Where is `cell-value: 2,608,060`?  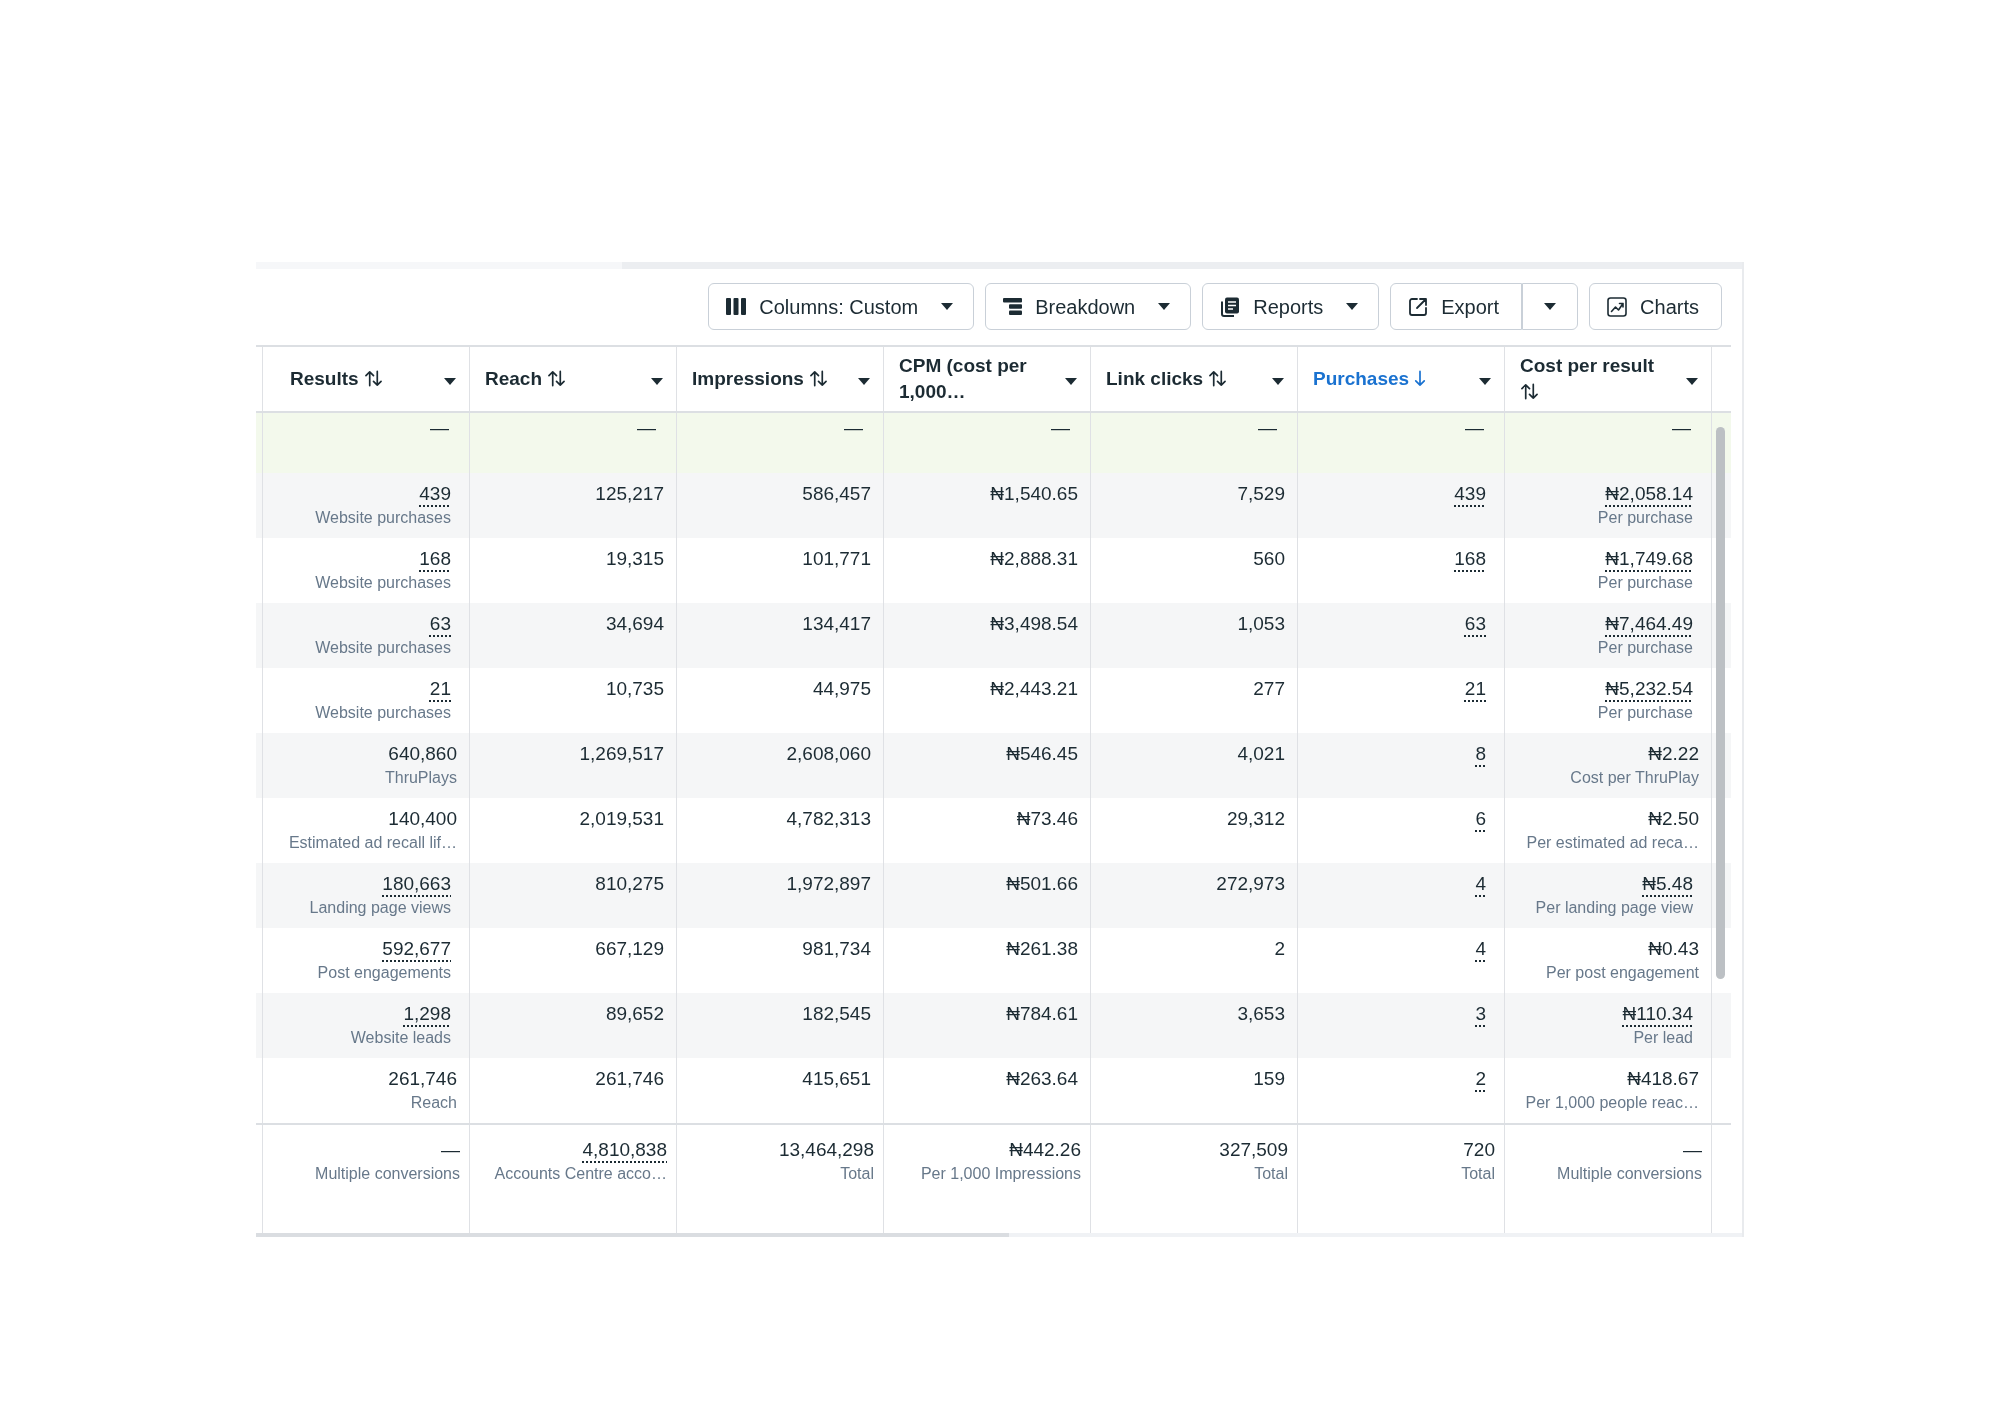
cell-value: 2,608,060 is located at coordinates (828, 754).